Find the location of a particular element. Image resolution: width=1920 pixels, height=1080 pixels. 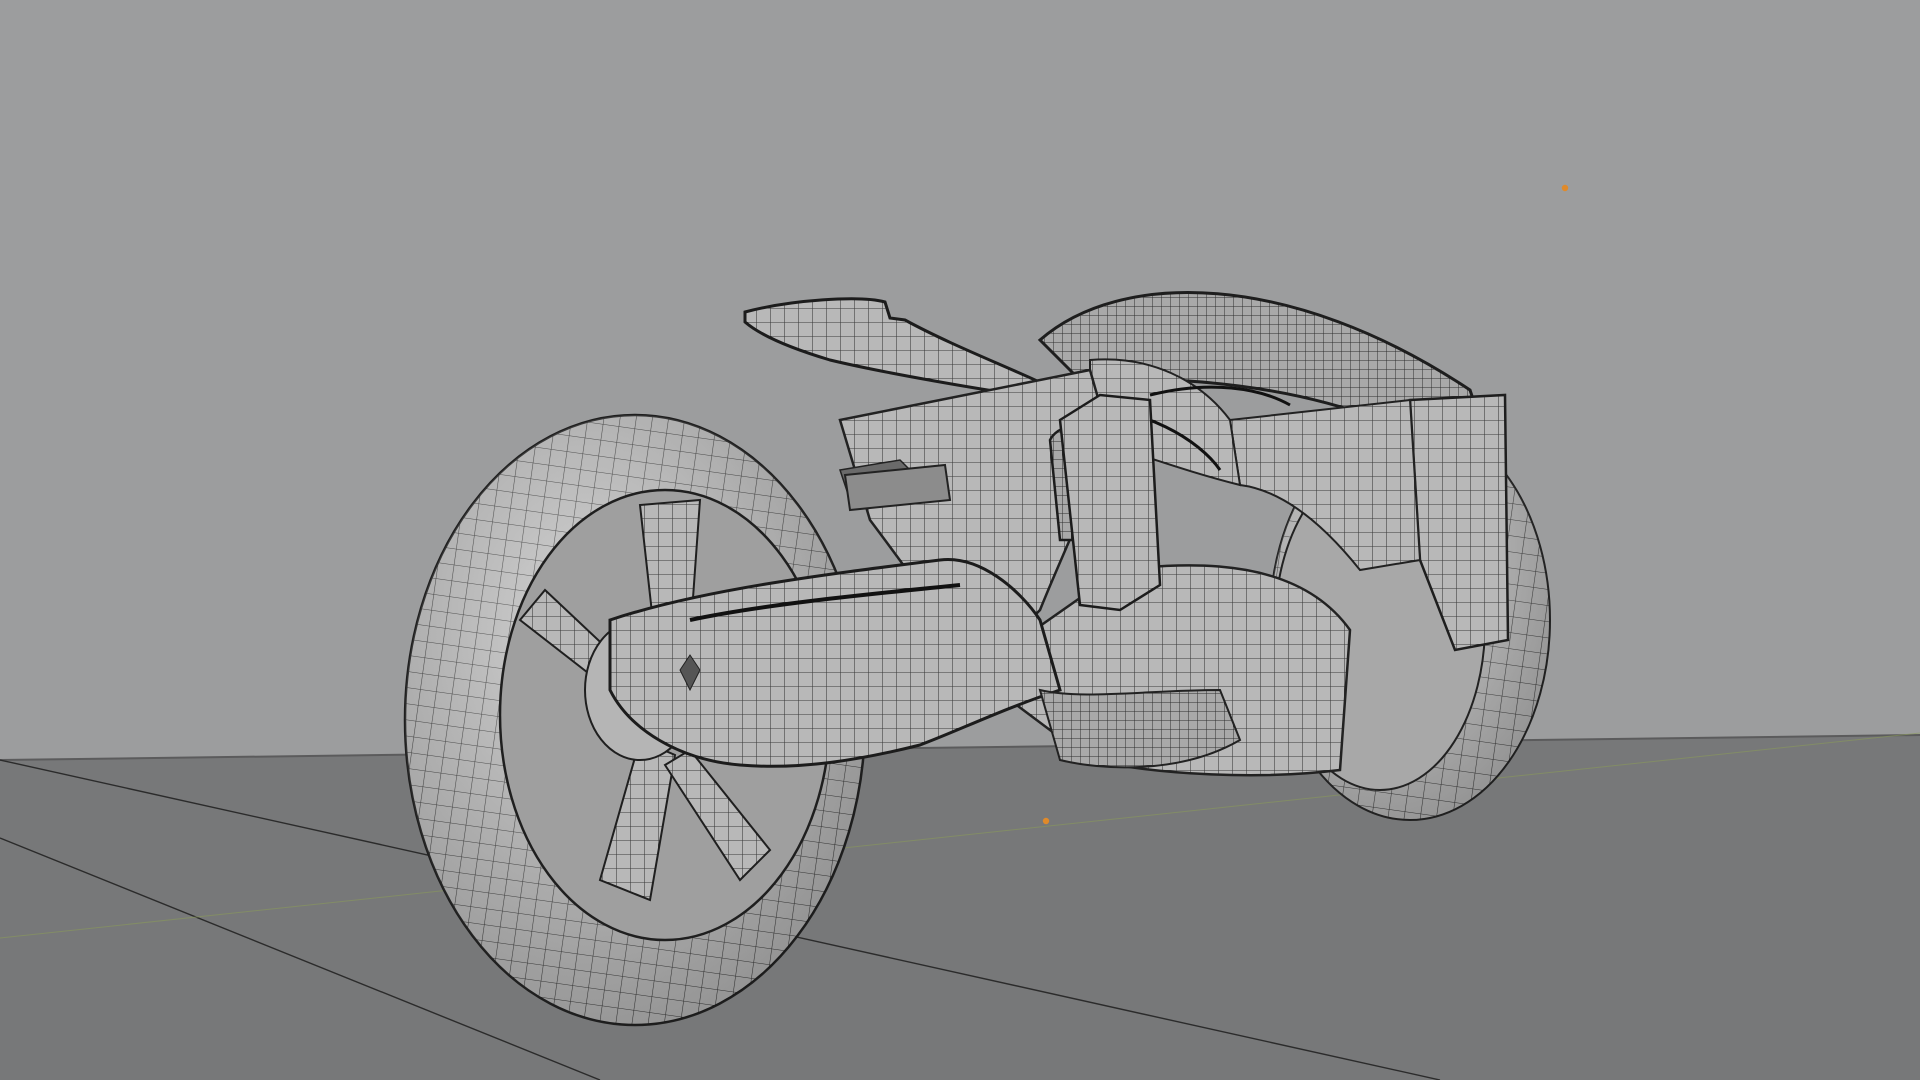

object-origin is located at coordinates (1046, 821).